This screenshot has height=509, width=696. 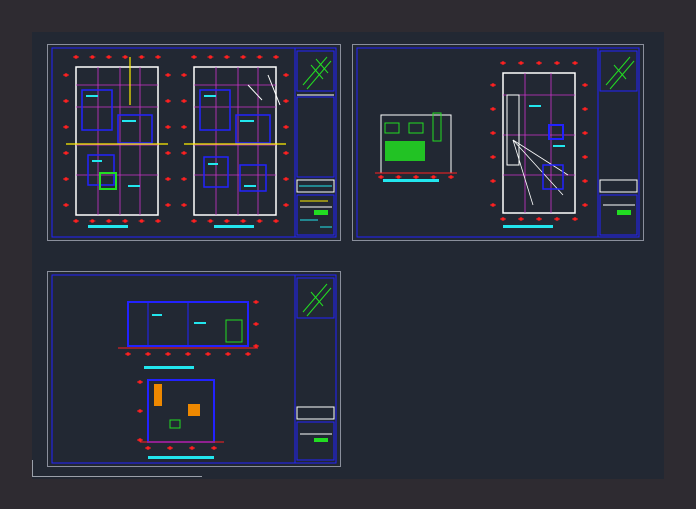 I want to click on cross-section, so click(x=182, y=419).